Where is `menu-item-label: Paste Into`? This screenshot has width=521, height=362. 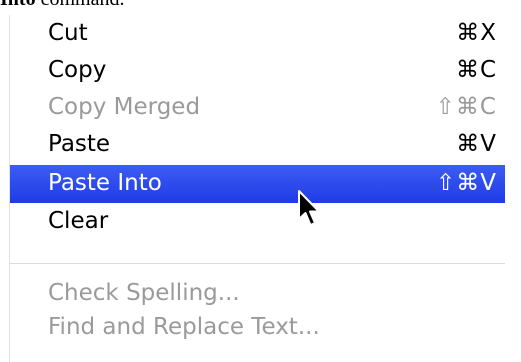
menu-item-label: Paste Into is located at coordinates (105, 183).